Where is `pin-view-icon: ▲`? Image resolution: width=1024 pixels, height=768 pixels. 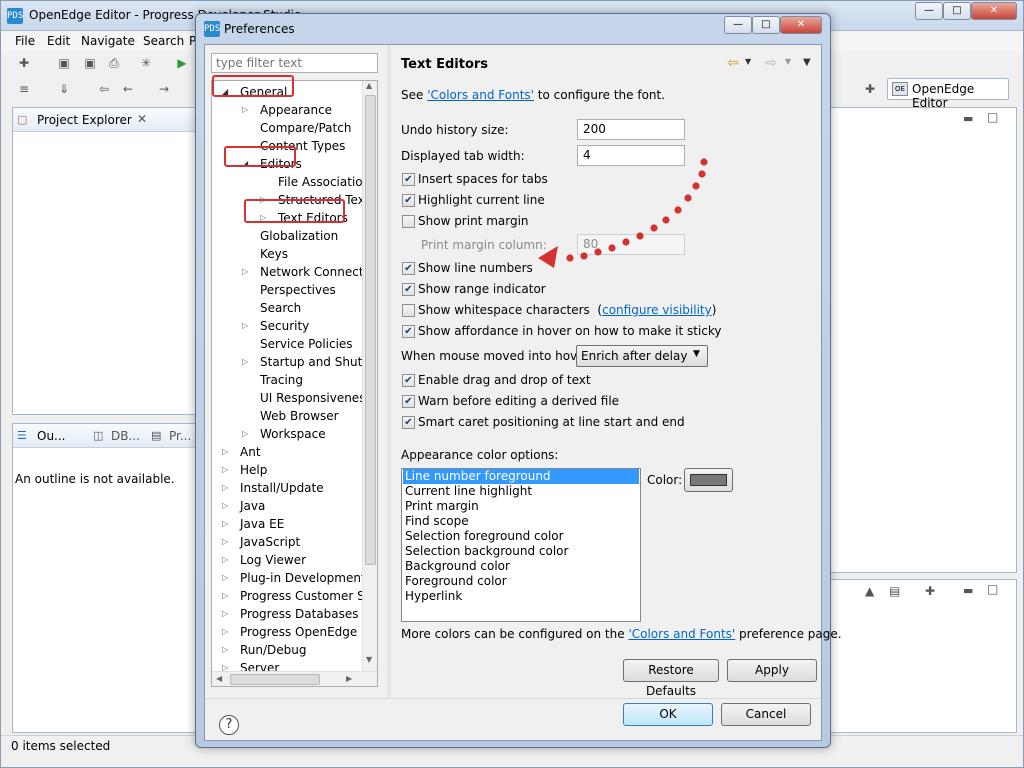
pin-view-icon: ▲ is located at coordinates (869, 591).